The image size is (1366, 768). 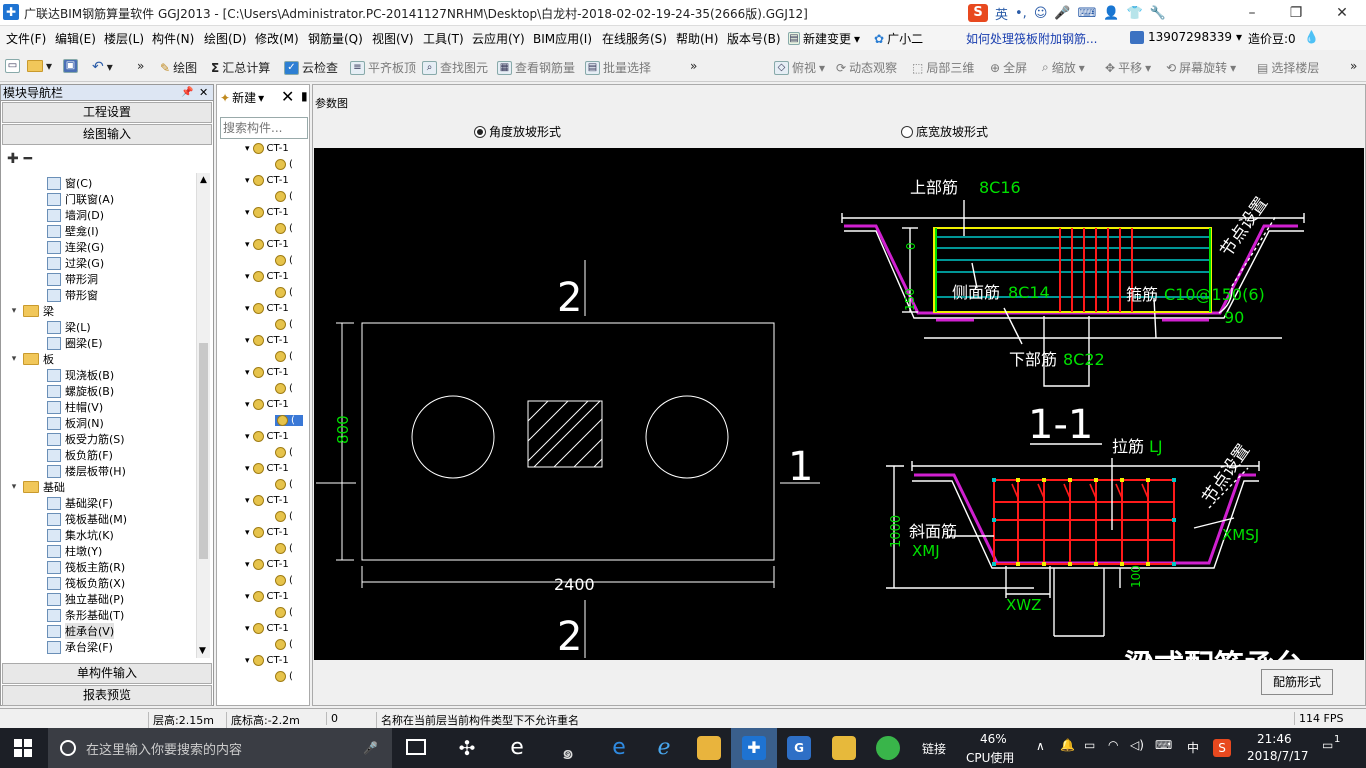 What do you see at coordinates (1128, 67) in the screenshot?
I see `pan-button: ✥ 平移 ▾` at bounding box center [1128, 67].